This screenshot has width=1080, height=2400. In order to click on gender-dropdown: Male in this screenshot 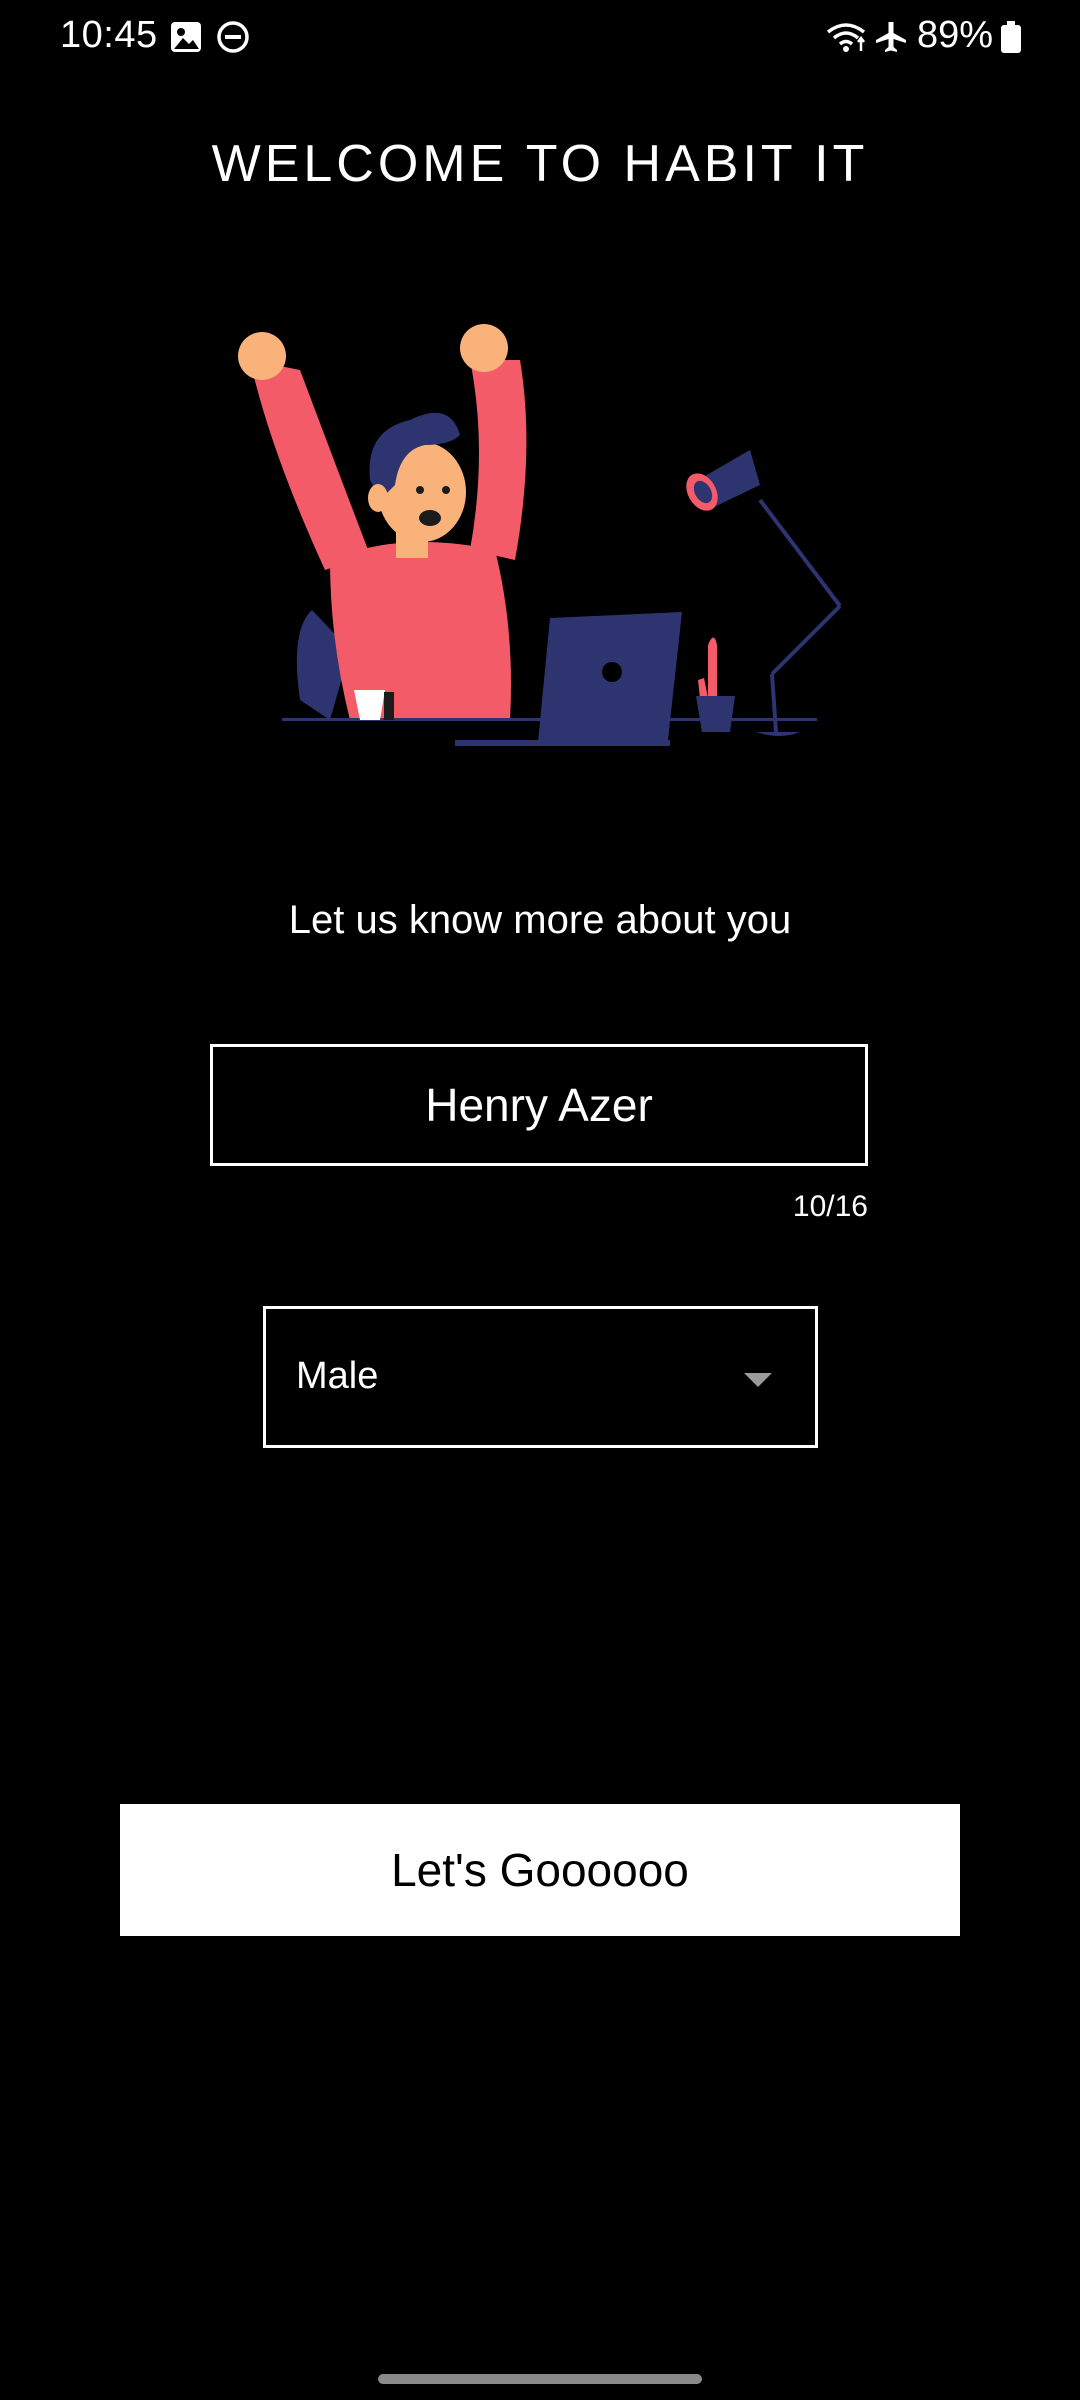, I will do `click(540, 1377)`.